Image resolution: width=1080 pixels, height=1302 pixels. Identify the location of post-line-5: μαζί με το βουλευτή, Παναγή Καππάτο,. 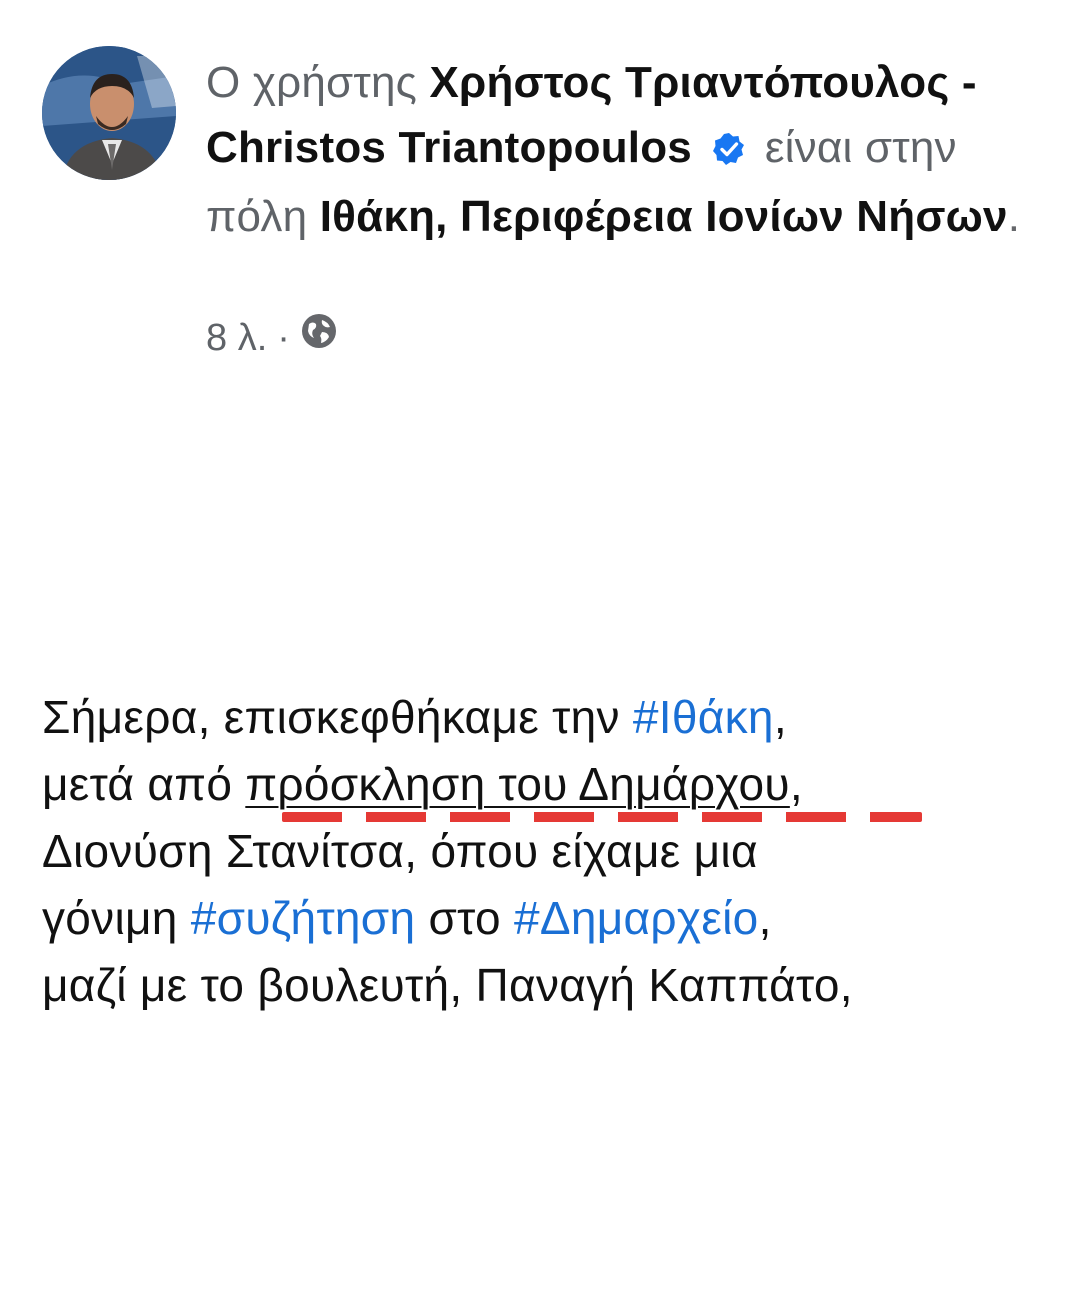
(447, 985).